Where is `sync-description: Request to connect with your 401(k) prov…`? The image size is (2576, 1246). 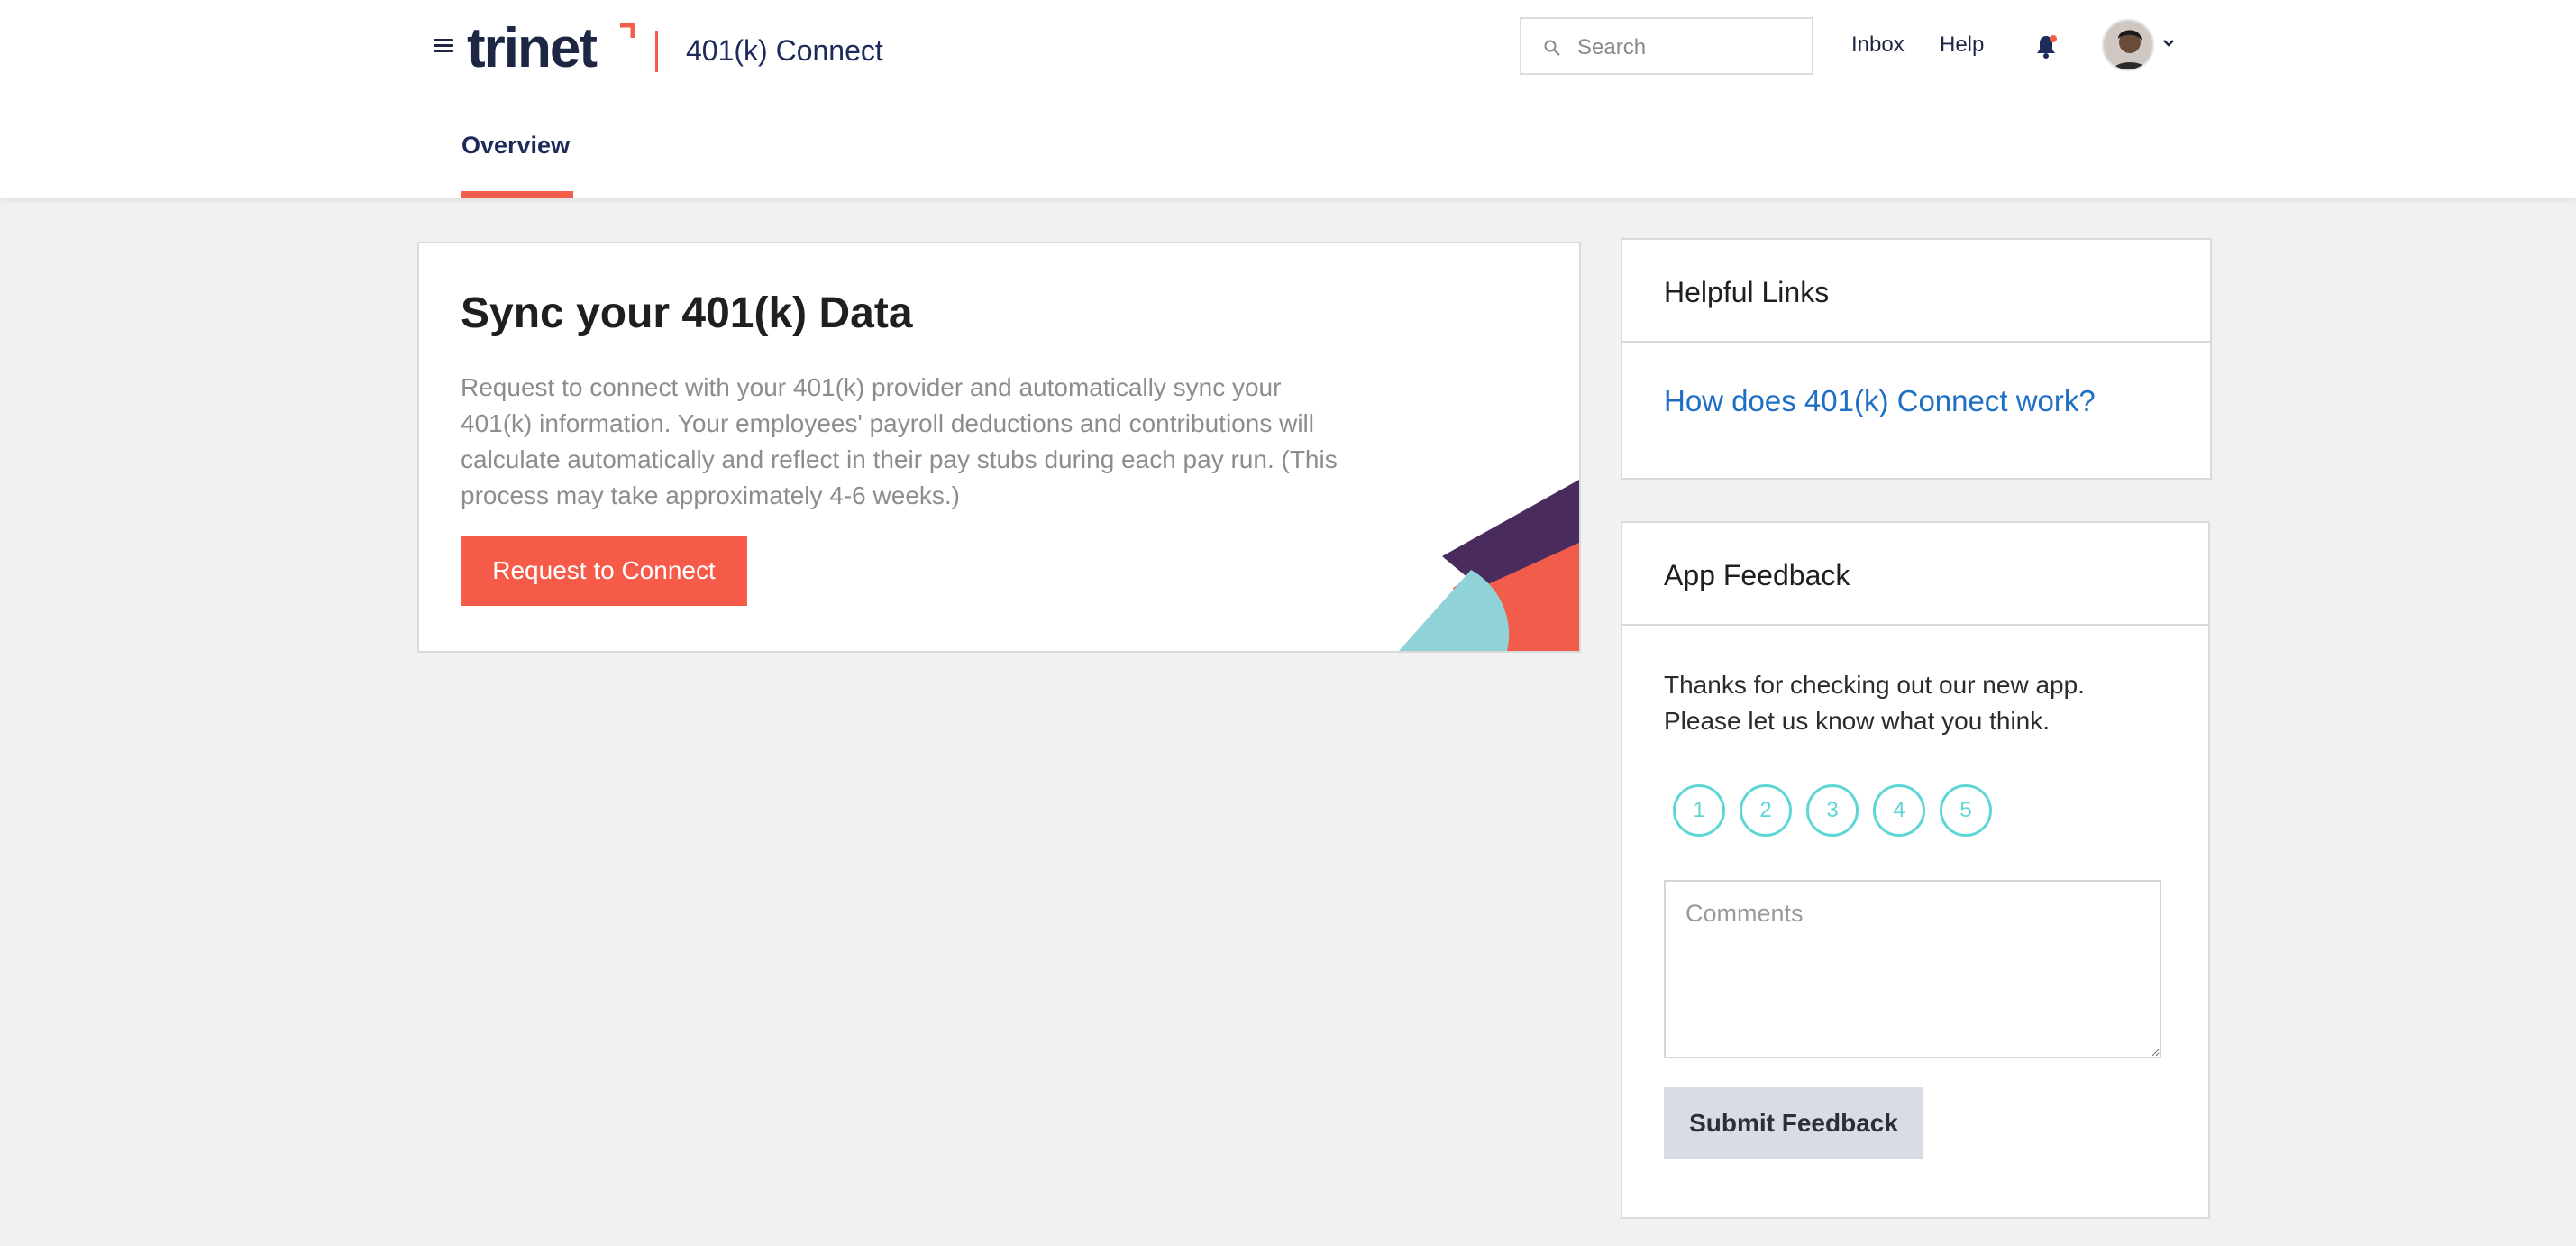 sync-description: Request to connect with your 401(k) prov… is located at coordinates (899, 441).